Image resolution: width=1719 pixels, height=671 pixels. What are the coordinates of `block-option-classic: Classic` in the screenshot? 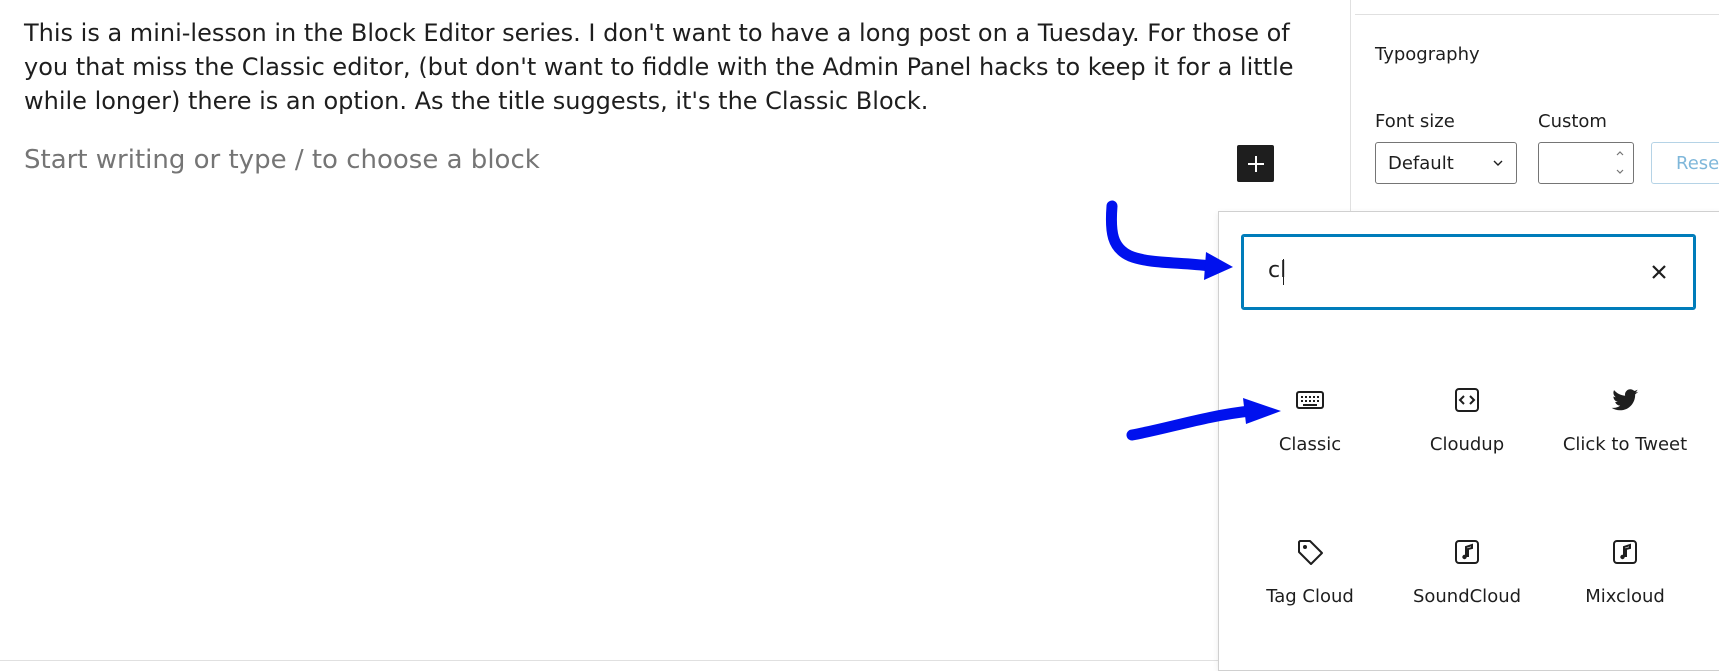 It's located at (1310, 429).